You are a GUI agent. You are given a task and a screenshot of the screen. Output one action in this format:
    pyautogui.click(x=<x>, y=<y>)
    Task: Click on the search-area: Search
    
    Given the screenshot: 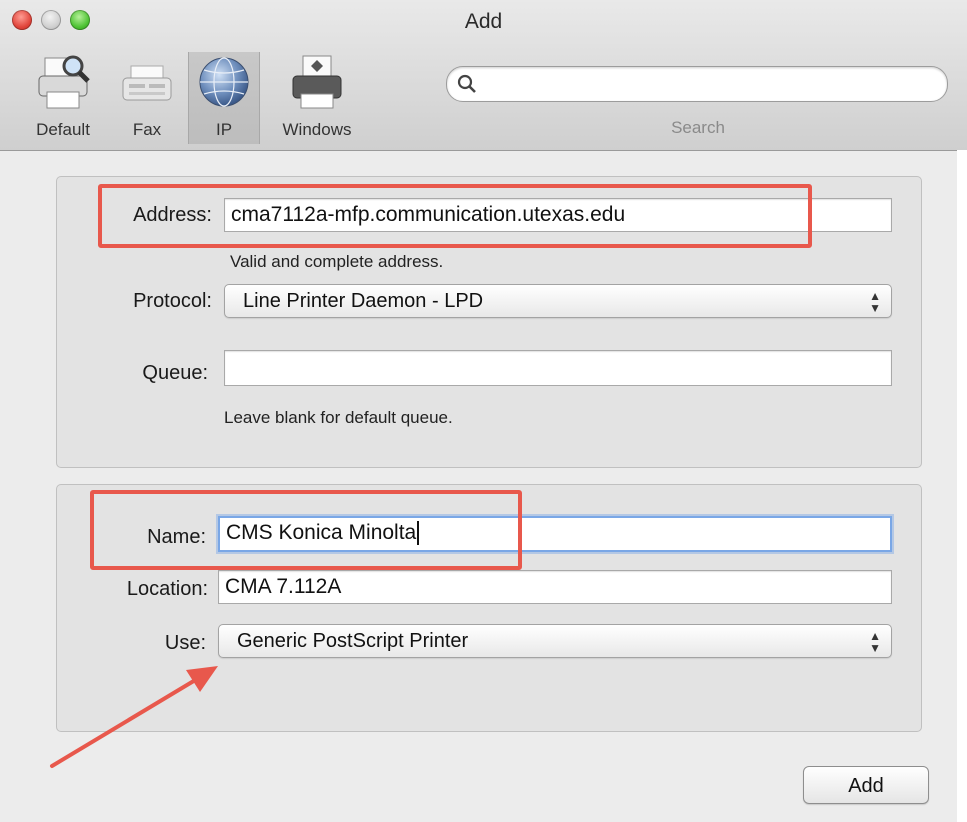 What is the action you would take?
    pyautogui.click(x=698, y=101)
    